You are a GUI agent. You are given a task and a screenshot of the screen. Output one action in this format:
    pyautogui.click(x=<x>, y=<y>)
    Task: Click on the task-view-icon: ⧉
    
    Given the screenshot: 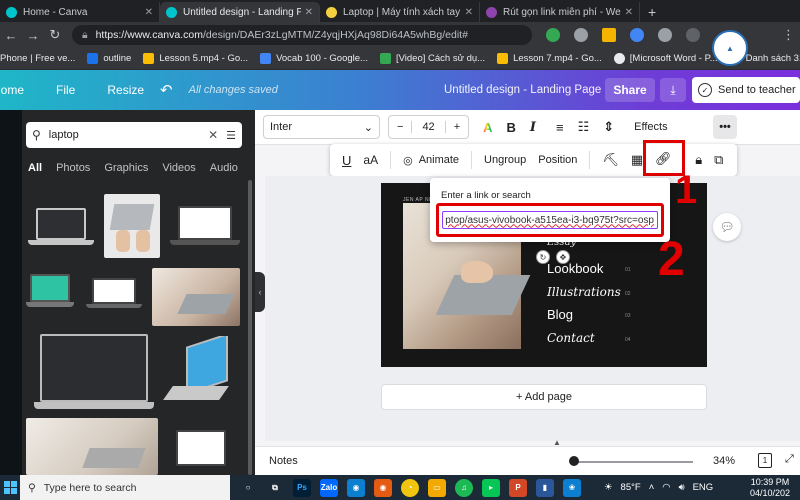 What is the action you would take?
    pyautogui.click(x=275, y=487)
    